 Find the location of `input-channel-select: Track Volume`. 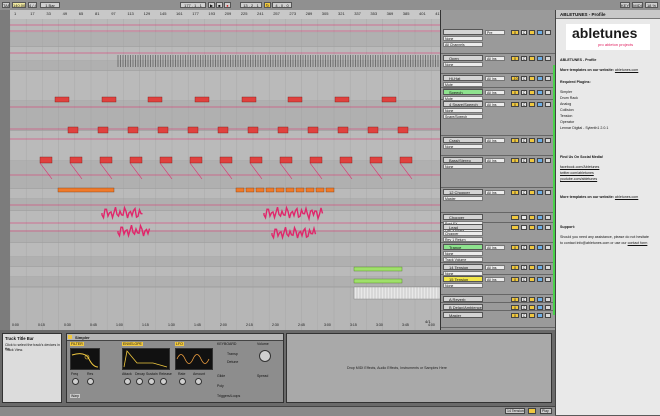

input-channel-select: Track Volume is located at coordinates (463, 259).